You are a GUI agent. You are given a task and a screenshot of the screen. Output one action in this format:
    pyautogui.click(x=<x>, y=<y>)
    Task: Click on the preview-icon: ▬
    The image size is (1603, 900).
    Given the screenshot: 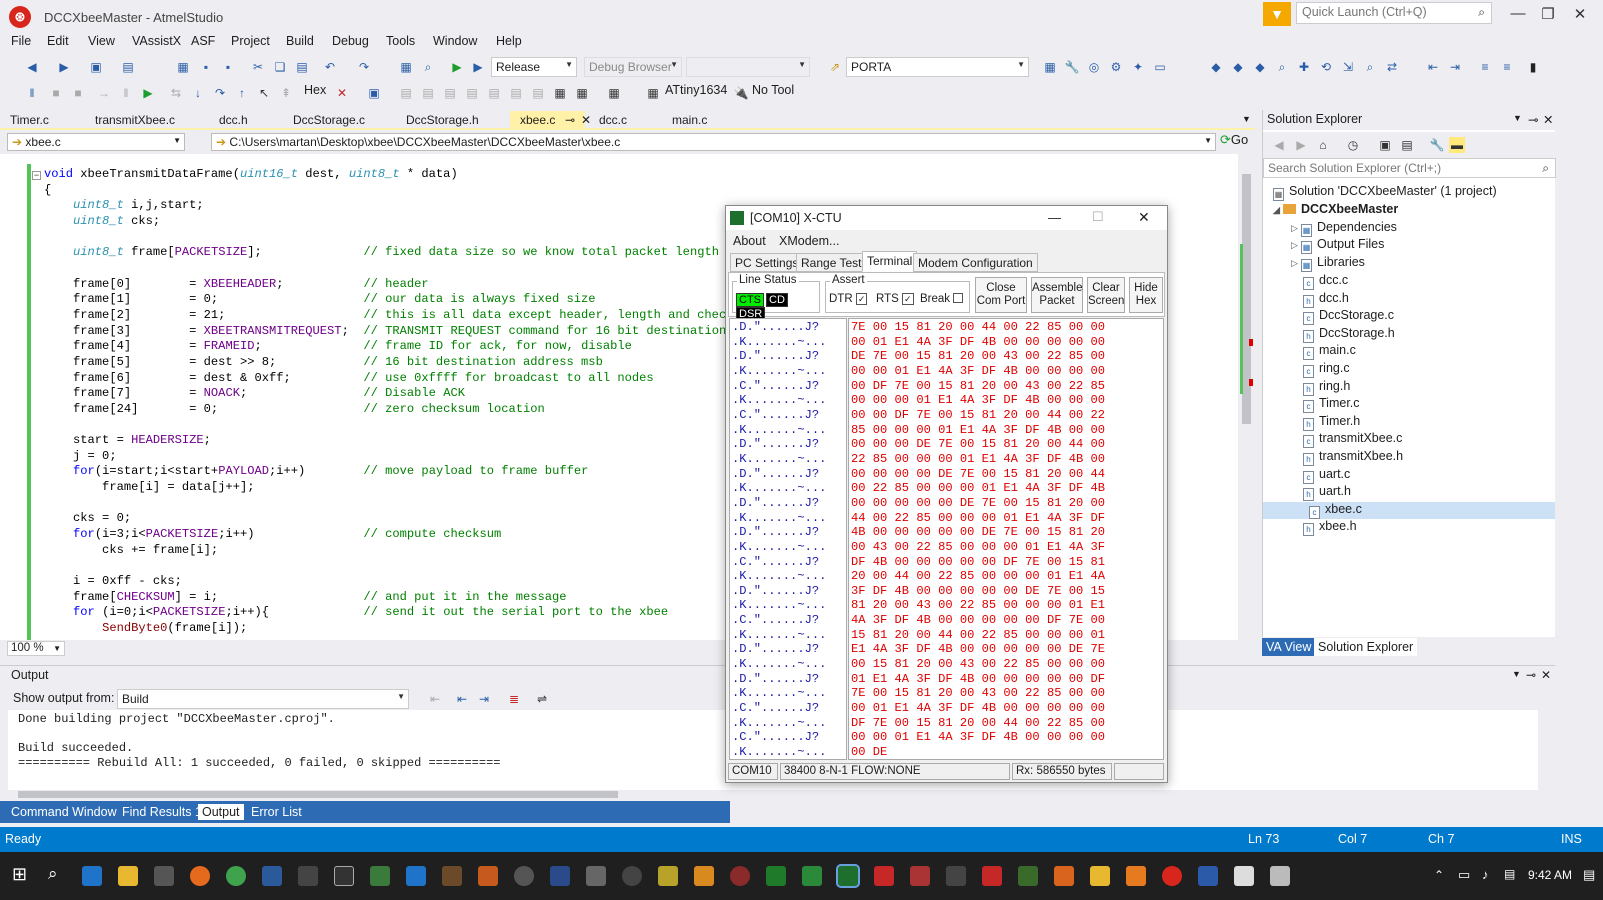 What is the action you would take?
    pyautogui.click(x=1457, y=145)
    